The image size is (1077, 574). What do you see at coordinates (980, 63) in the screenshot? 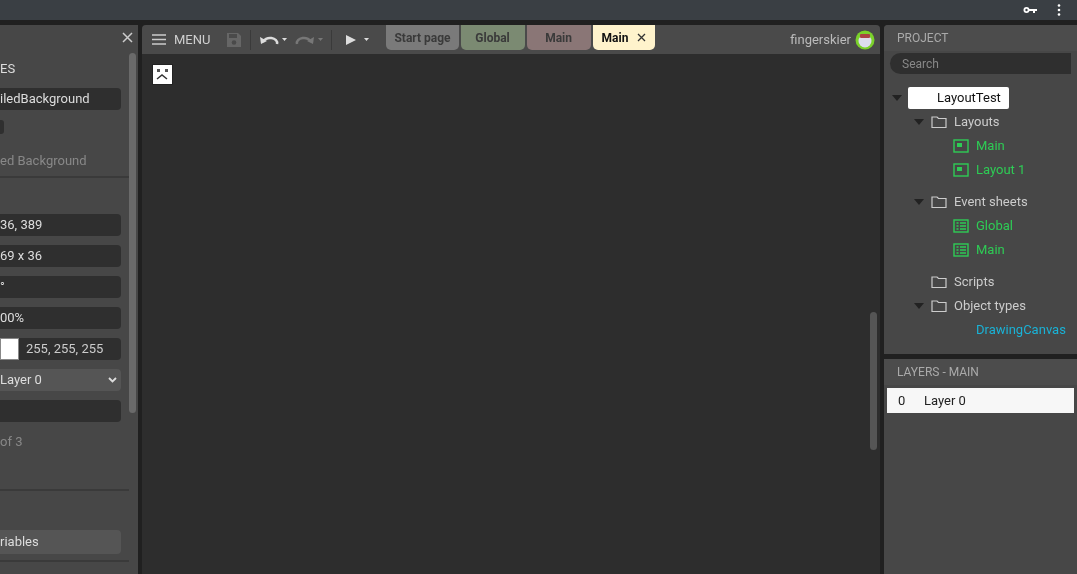
I see `search-field: Search` at bounding box center [980, 63].